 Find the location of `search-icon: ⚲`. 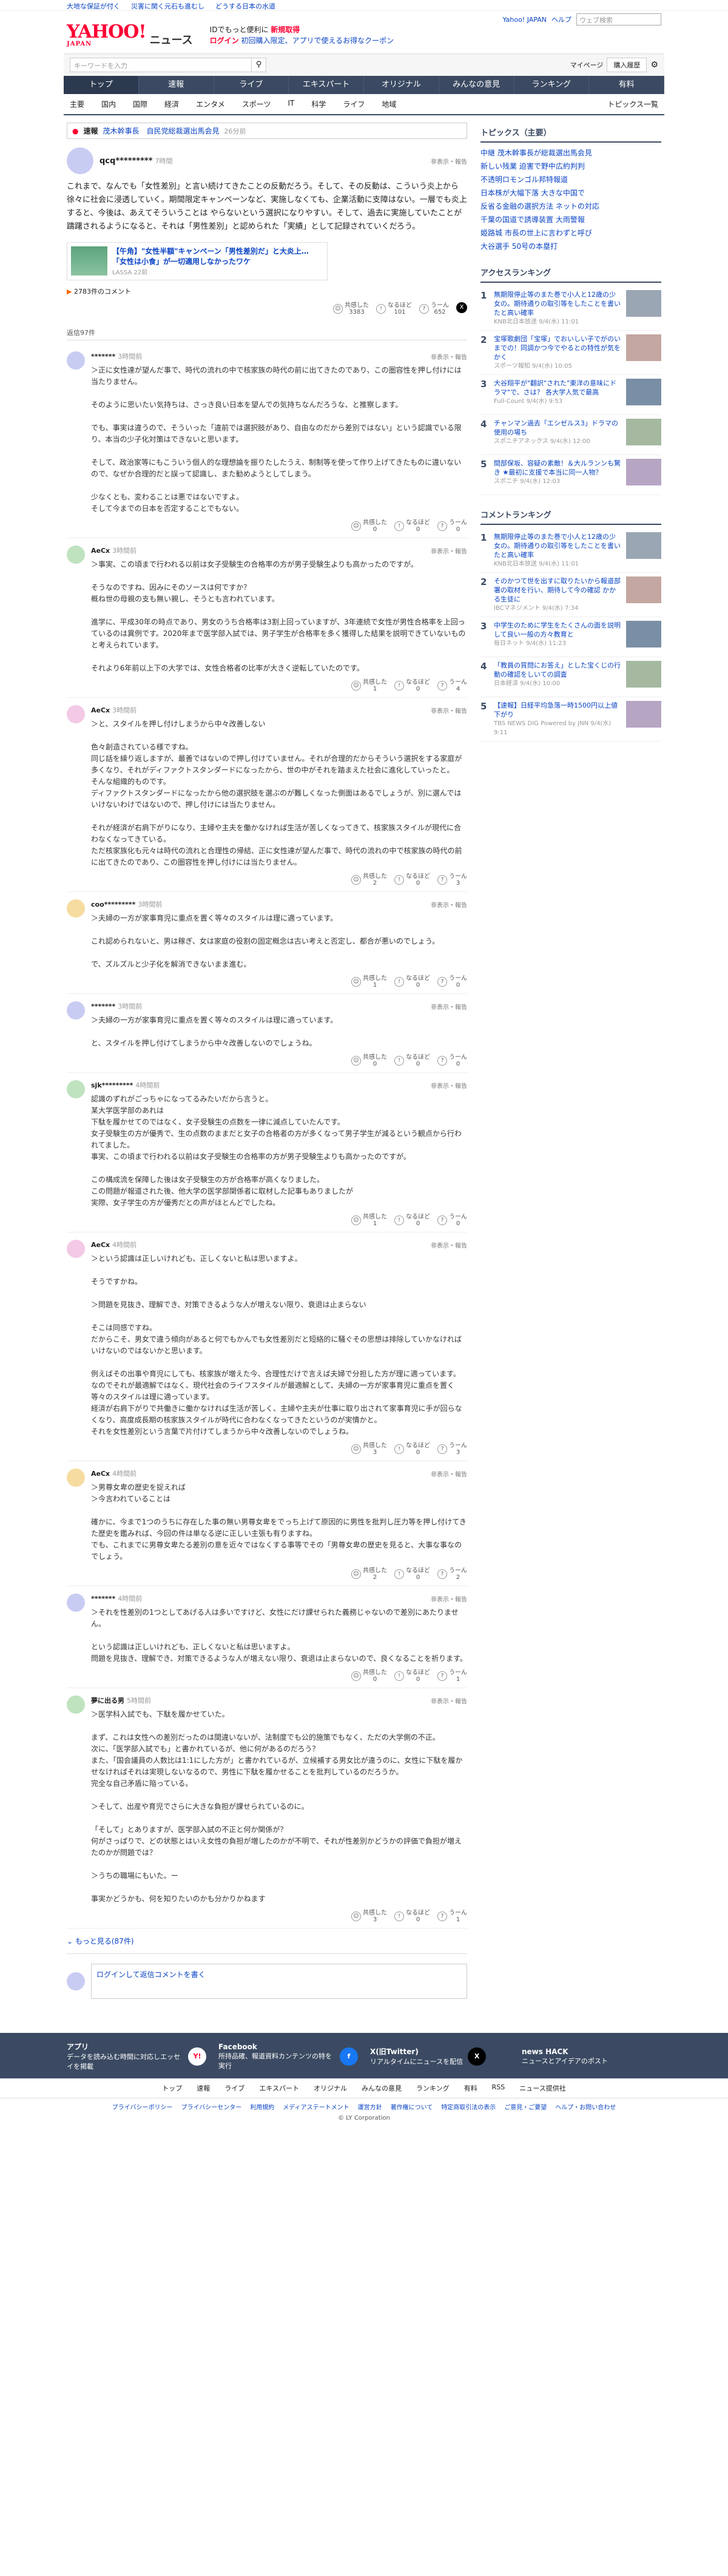

search-icon: ⚲ is located at coordinates (259, 65).